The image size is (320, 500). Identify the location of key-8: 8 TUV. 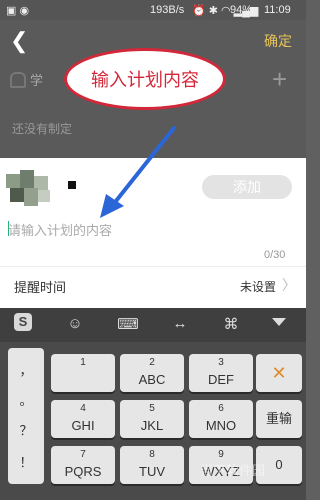
(152, 465).